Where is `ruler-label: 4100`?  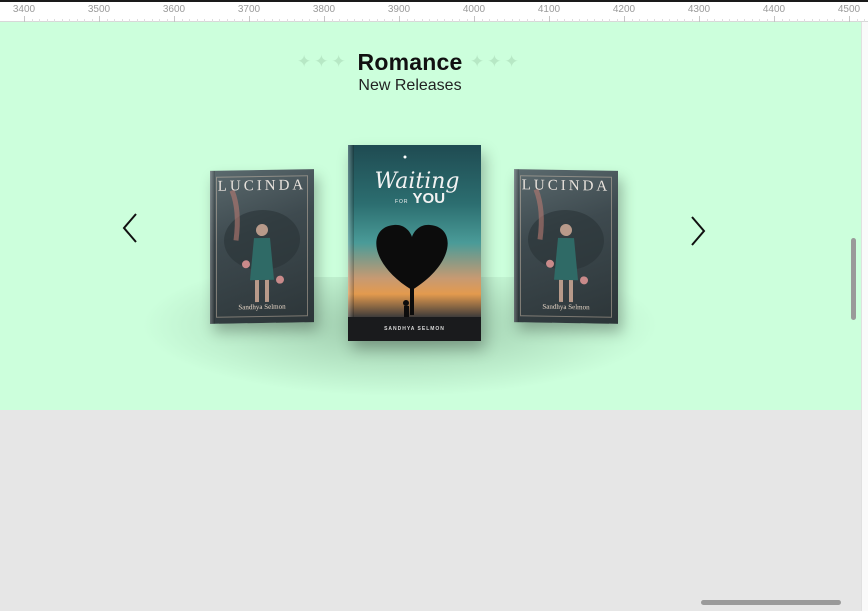 ruler-label: 4100 is located at coordinates (549, 9).